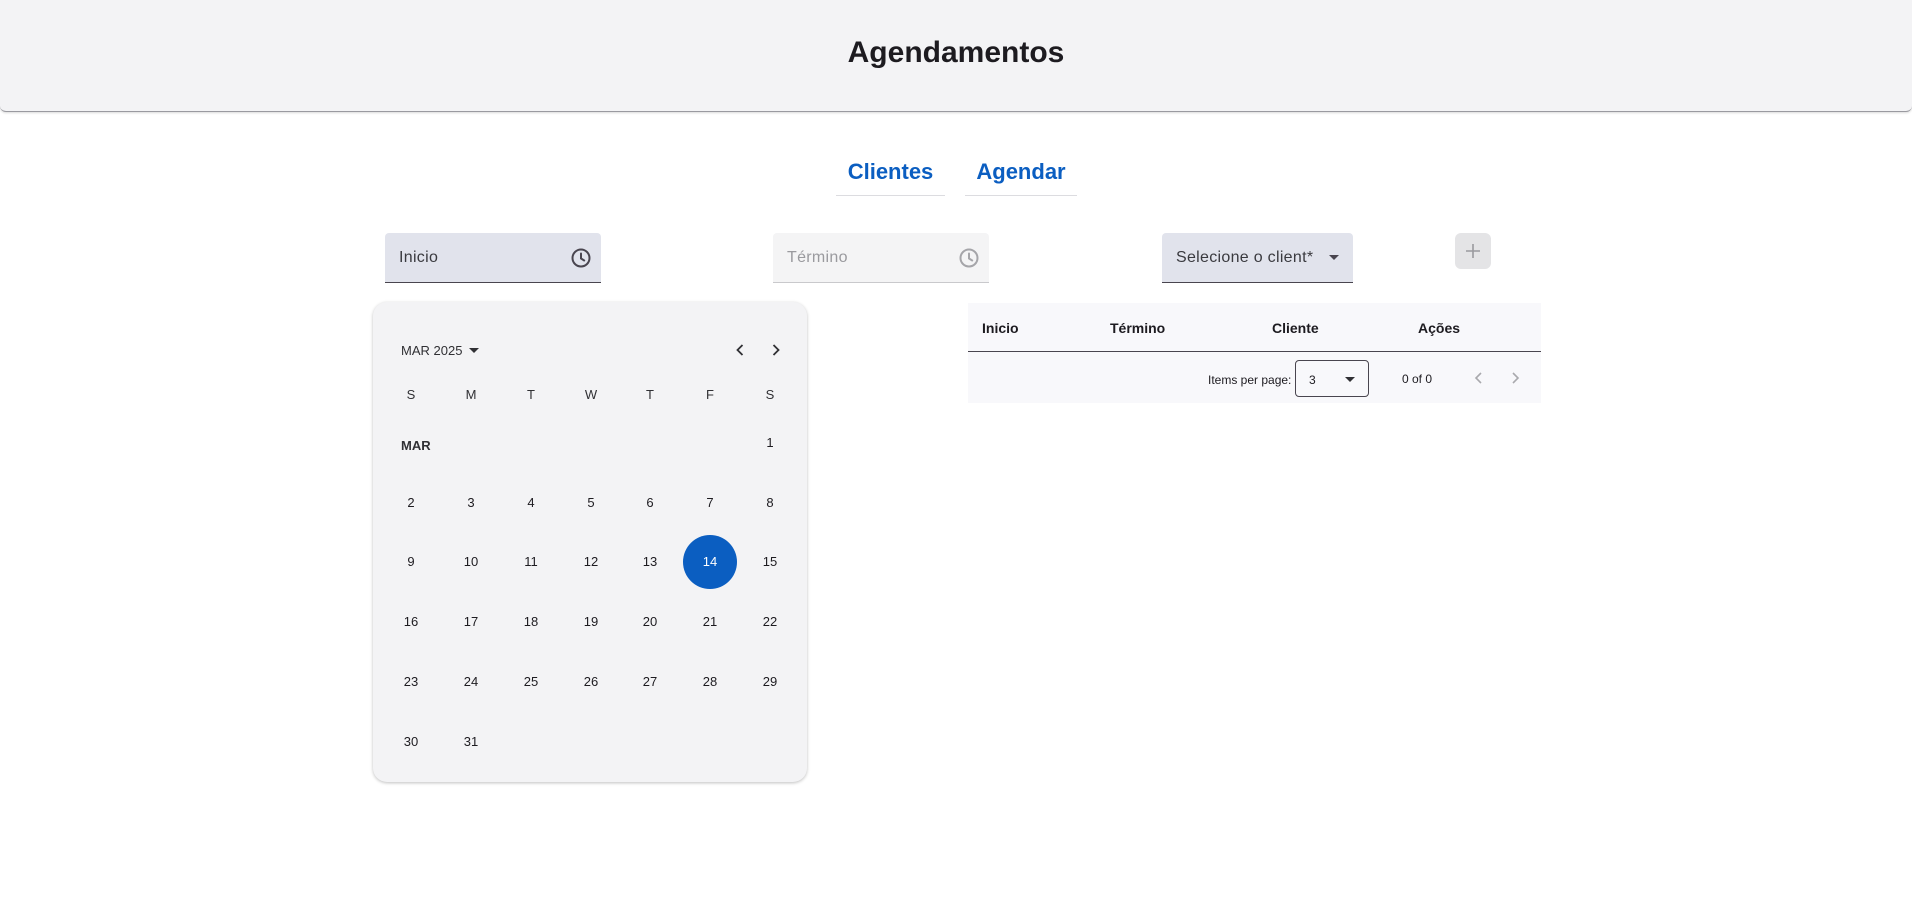  I want to click on calendar-day: 16, so click(411, 622).